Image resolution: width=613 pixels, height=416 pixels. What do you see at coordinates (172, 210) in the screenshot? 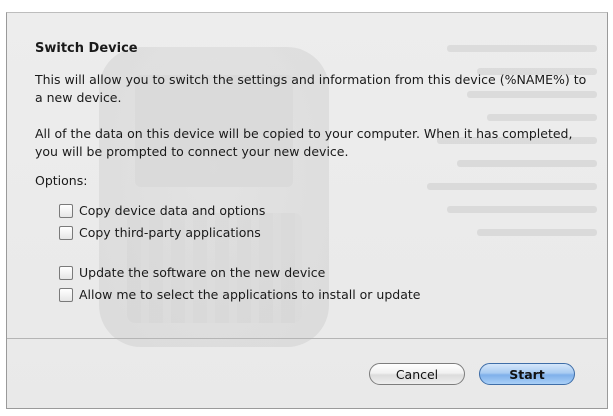
I see `checkbox-label: Copy device data and options` at bounding box center [172, 210].